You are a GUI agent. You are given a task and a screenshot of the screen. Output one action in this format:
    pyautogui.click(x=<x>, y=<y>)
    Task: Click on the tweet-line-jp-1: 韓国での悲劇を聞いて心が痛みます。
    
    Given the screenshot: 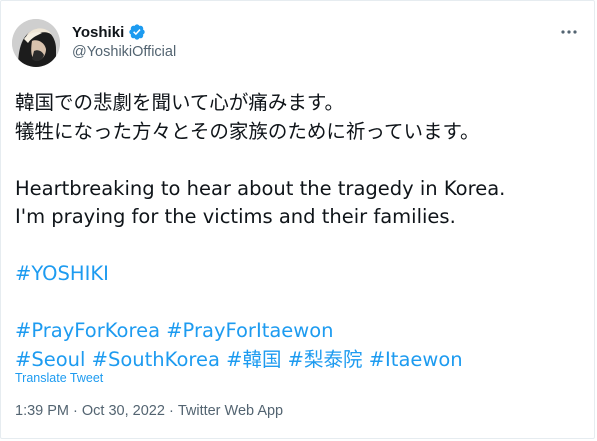 What is the action you would take?
    pyautogui.click(x=179, y=102)
    